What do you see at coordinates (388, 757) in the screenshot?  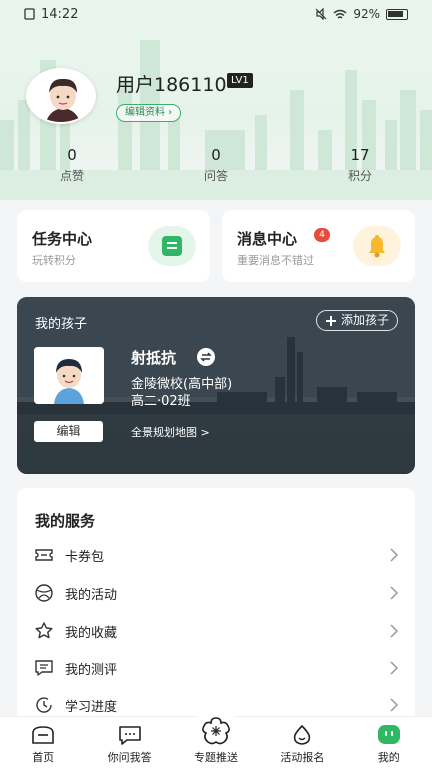 I see `nav-label: 我的` at bounding box center [388, 757].